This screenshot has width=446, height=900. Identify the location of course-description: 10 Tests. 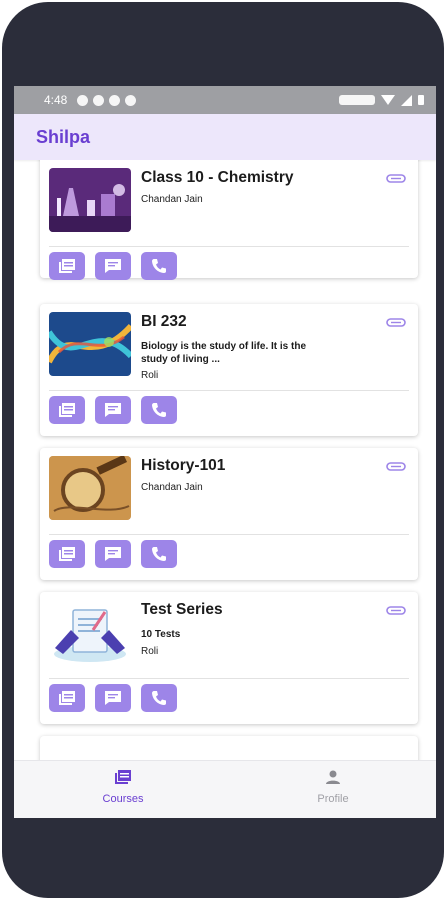
(161, 634).